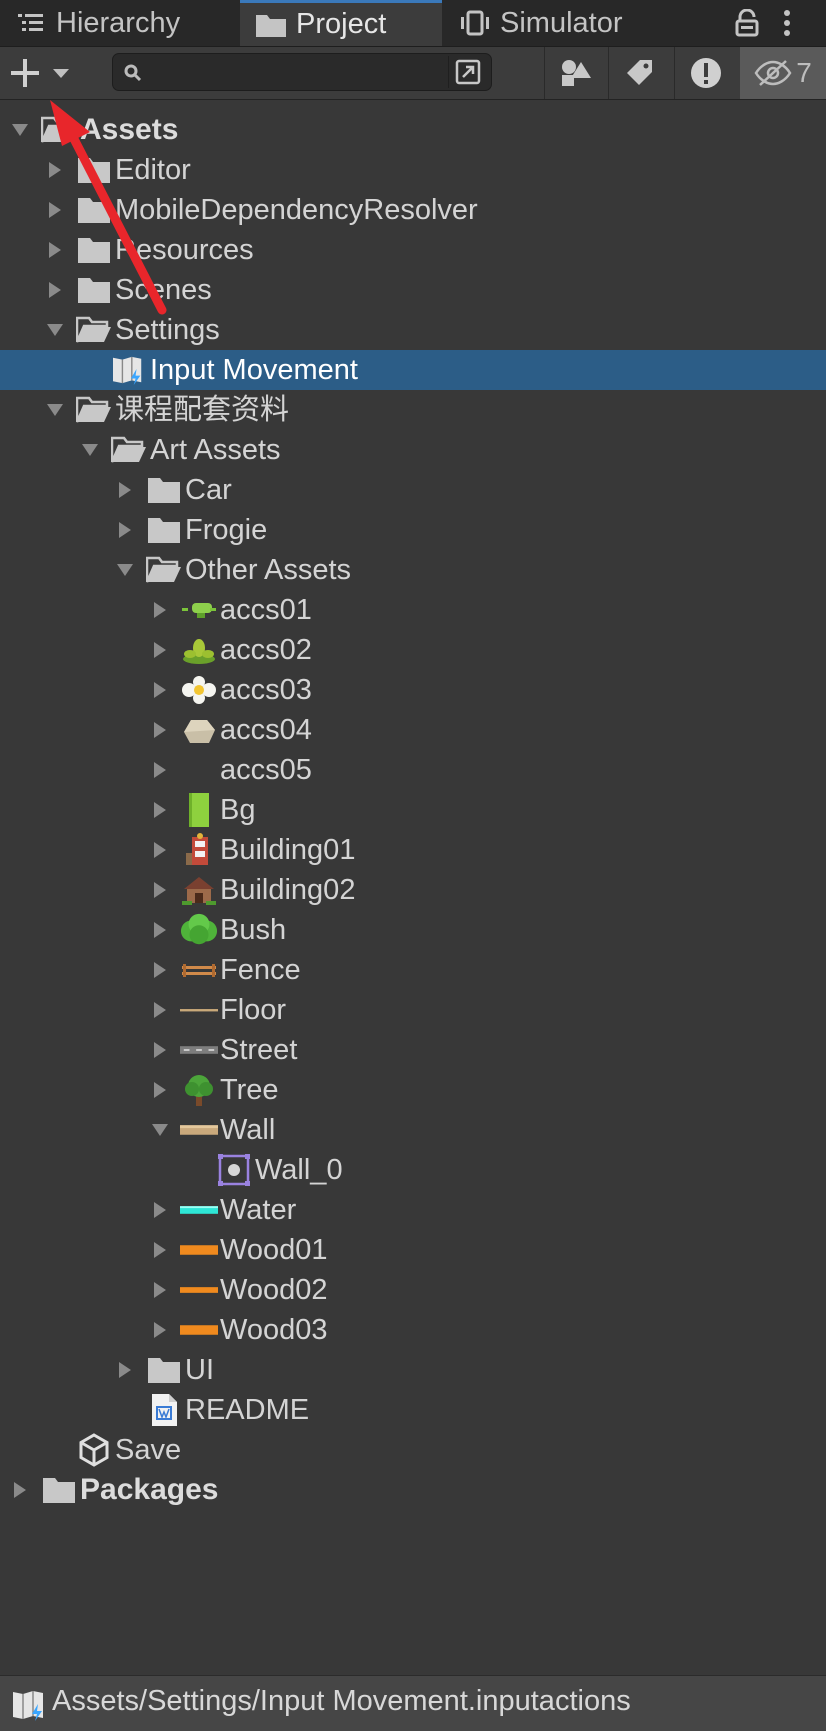 This screenshot has height=1731, width=826. I want to click on tree-row-label: Settings, so click(167, 330).